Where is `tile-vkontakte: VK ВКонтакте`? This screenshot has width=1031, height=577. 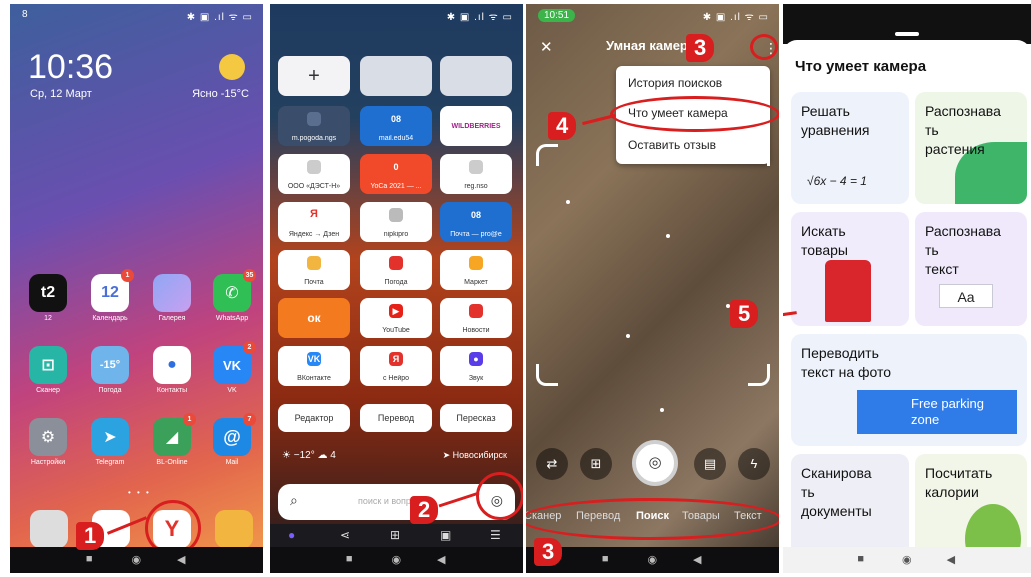
tile-vkontakte: VK ВКонтакте is located at coordinates (314, 366).